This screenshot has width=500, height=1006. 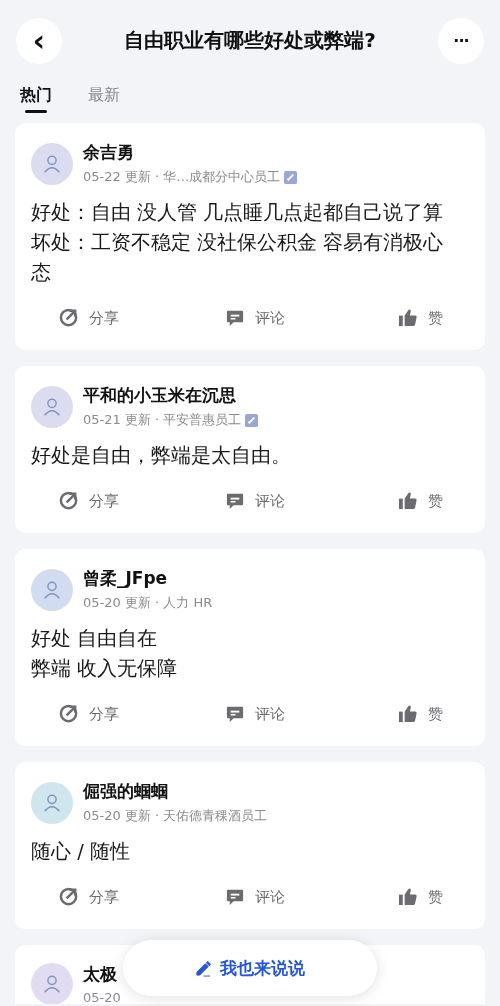 I want to click on author-name: 太极, so click(x=100, y=974).